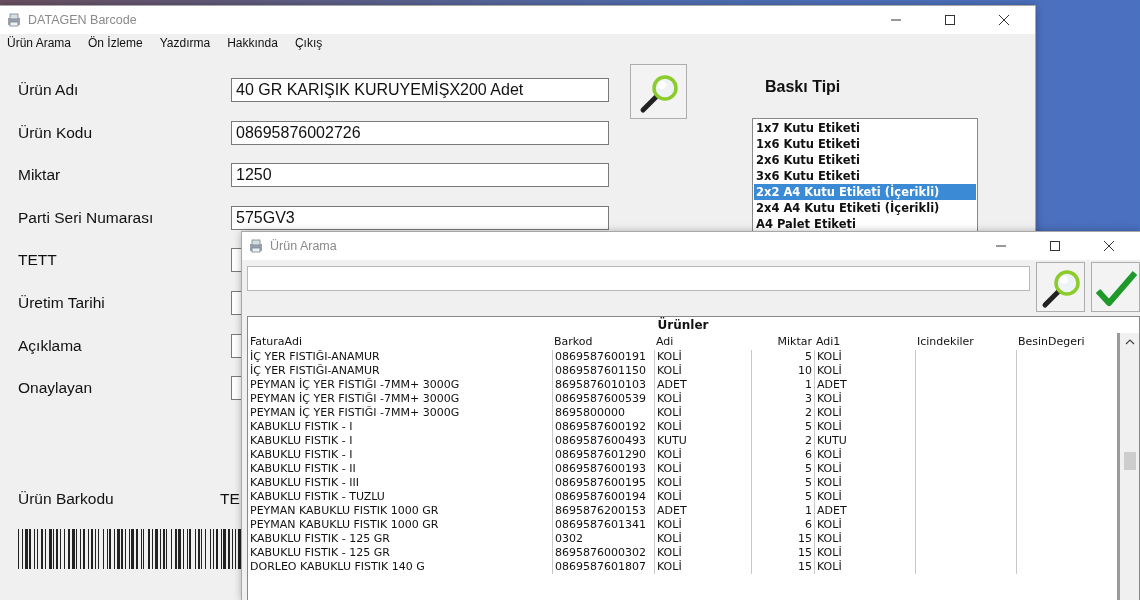  I want to click on table-cell: 2, so click(782, 441).